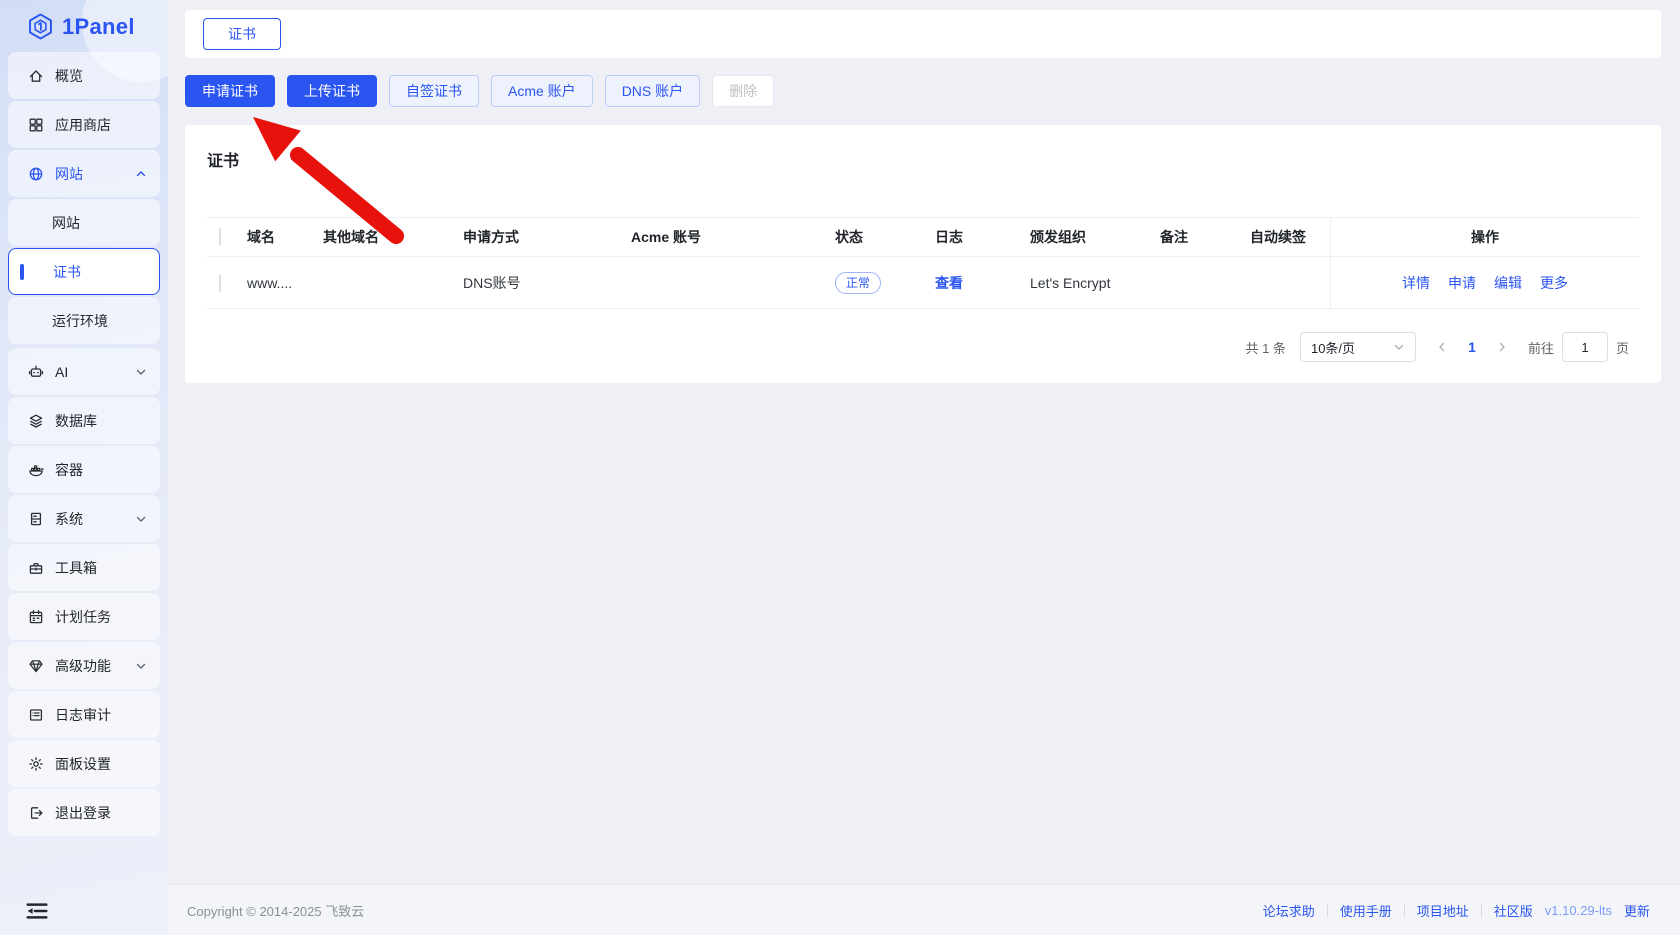  Describe the element at coordinates (37, 911) in the screenshot. I see `sidebar-collapse-icon` at that location.